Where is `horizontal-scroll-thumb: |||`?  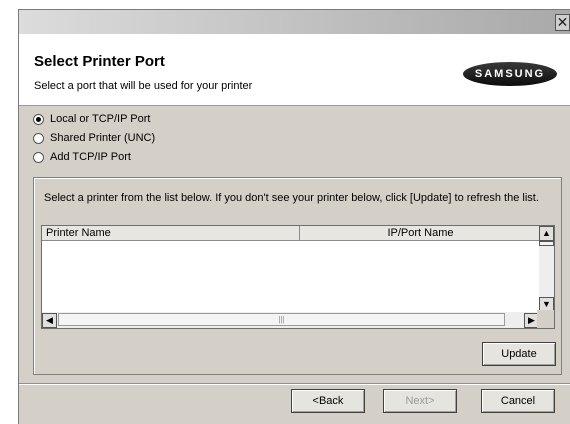
horizontal-scroll-thumb: ||| is located at coordinates (281, 319).